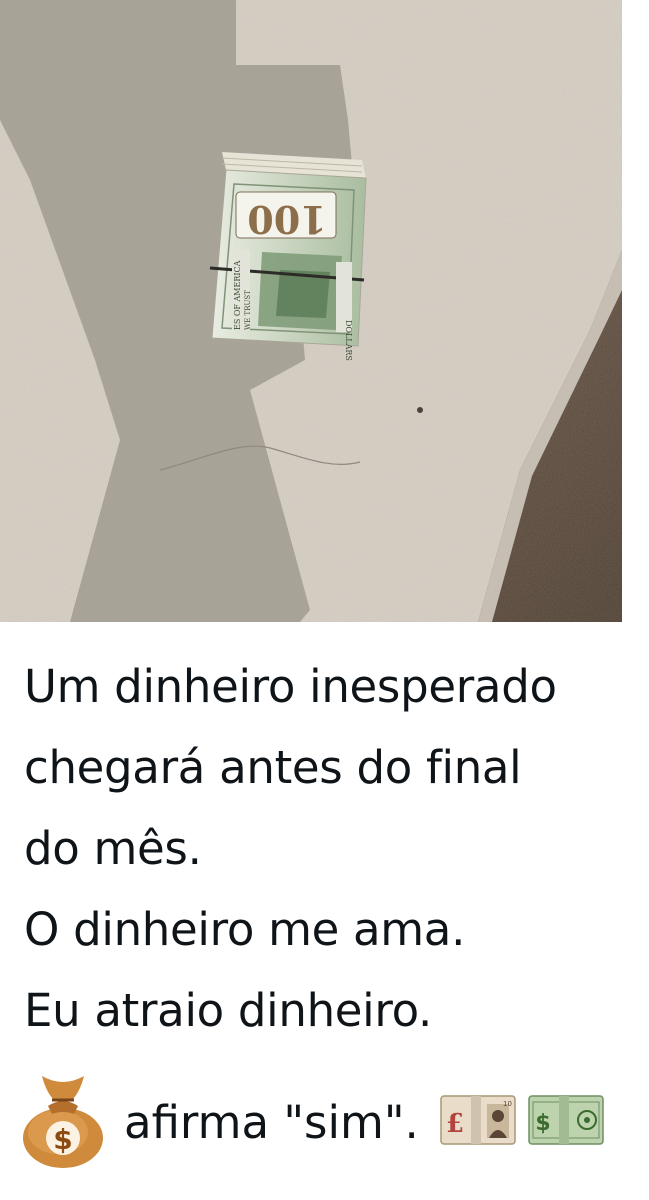  I want to click on affirmation-row: $ afirma "sim". £ 10 $, so click(308, 1122).